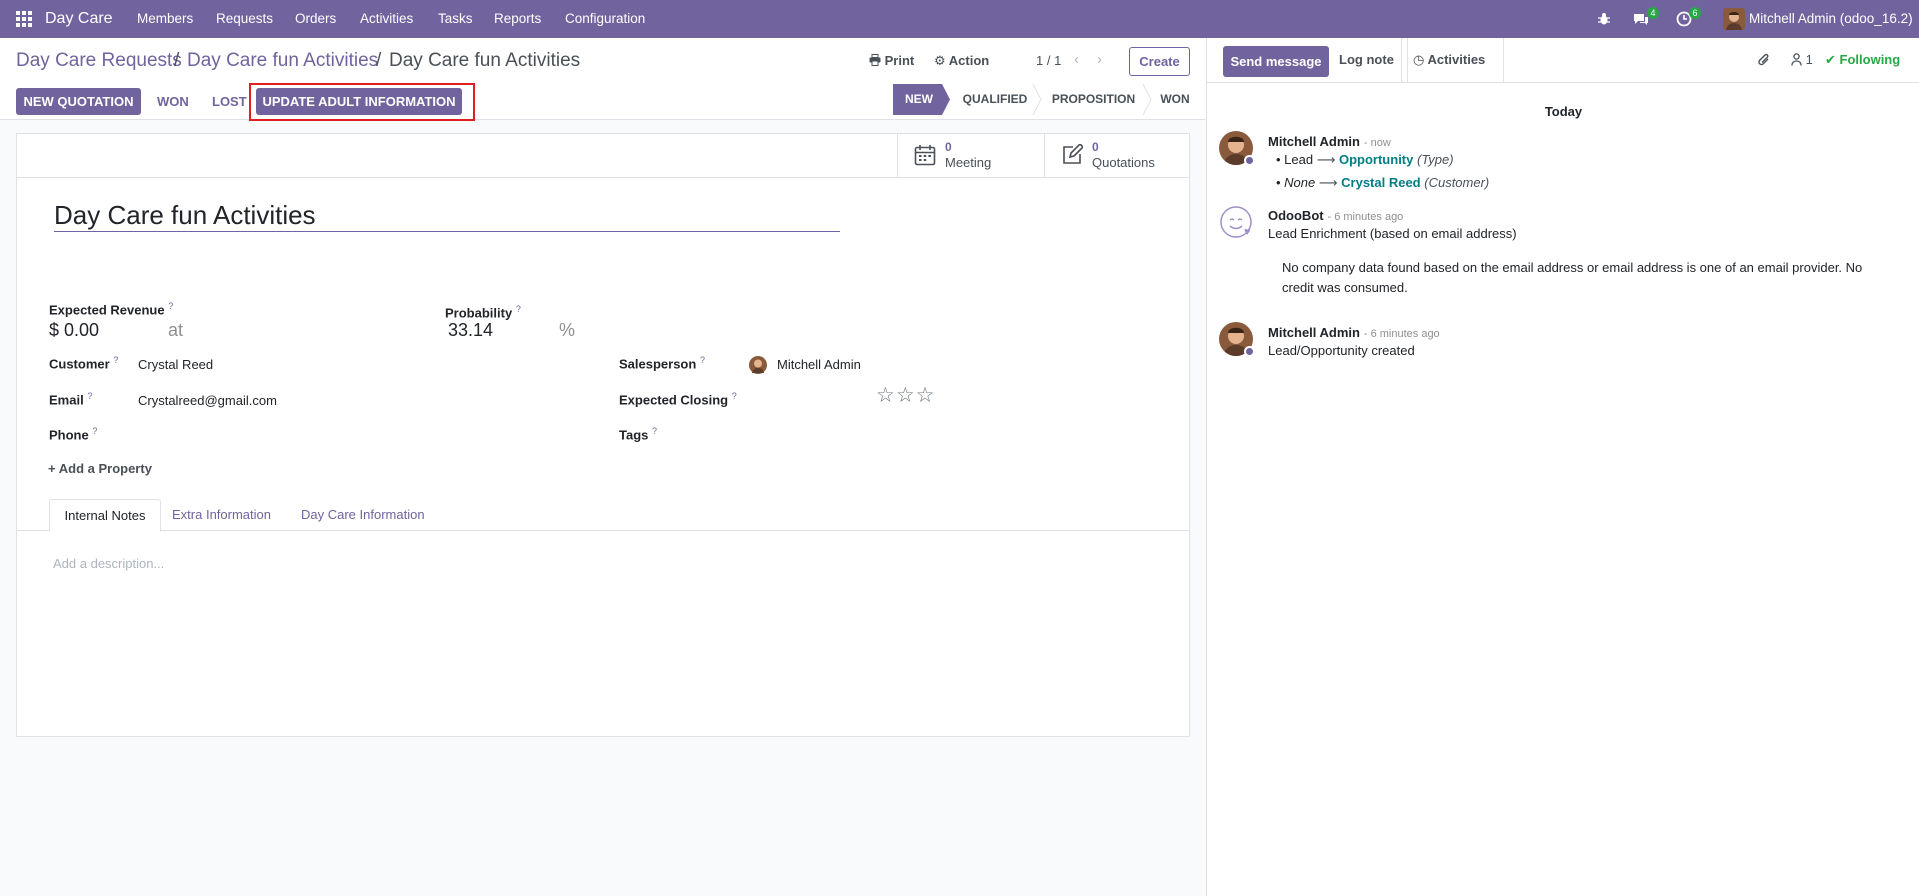 This screenshot has width=1919, height=896. Describe the element at coordinates (1095, 147) in the screenshot. I see `quotations-count: 0` at that location.